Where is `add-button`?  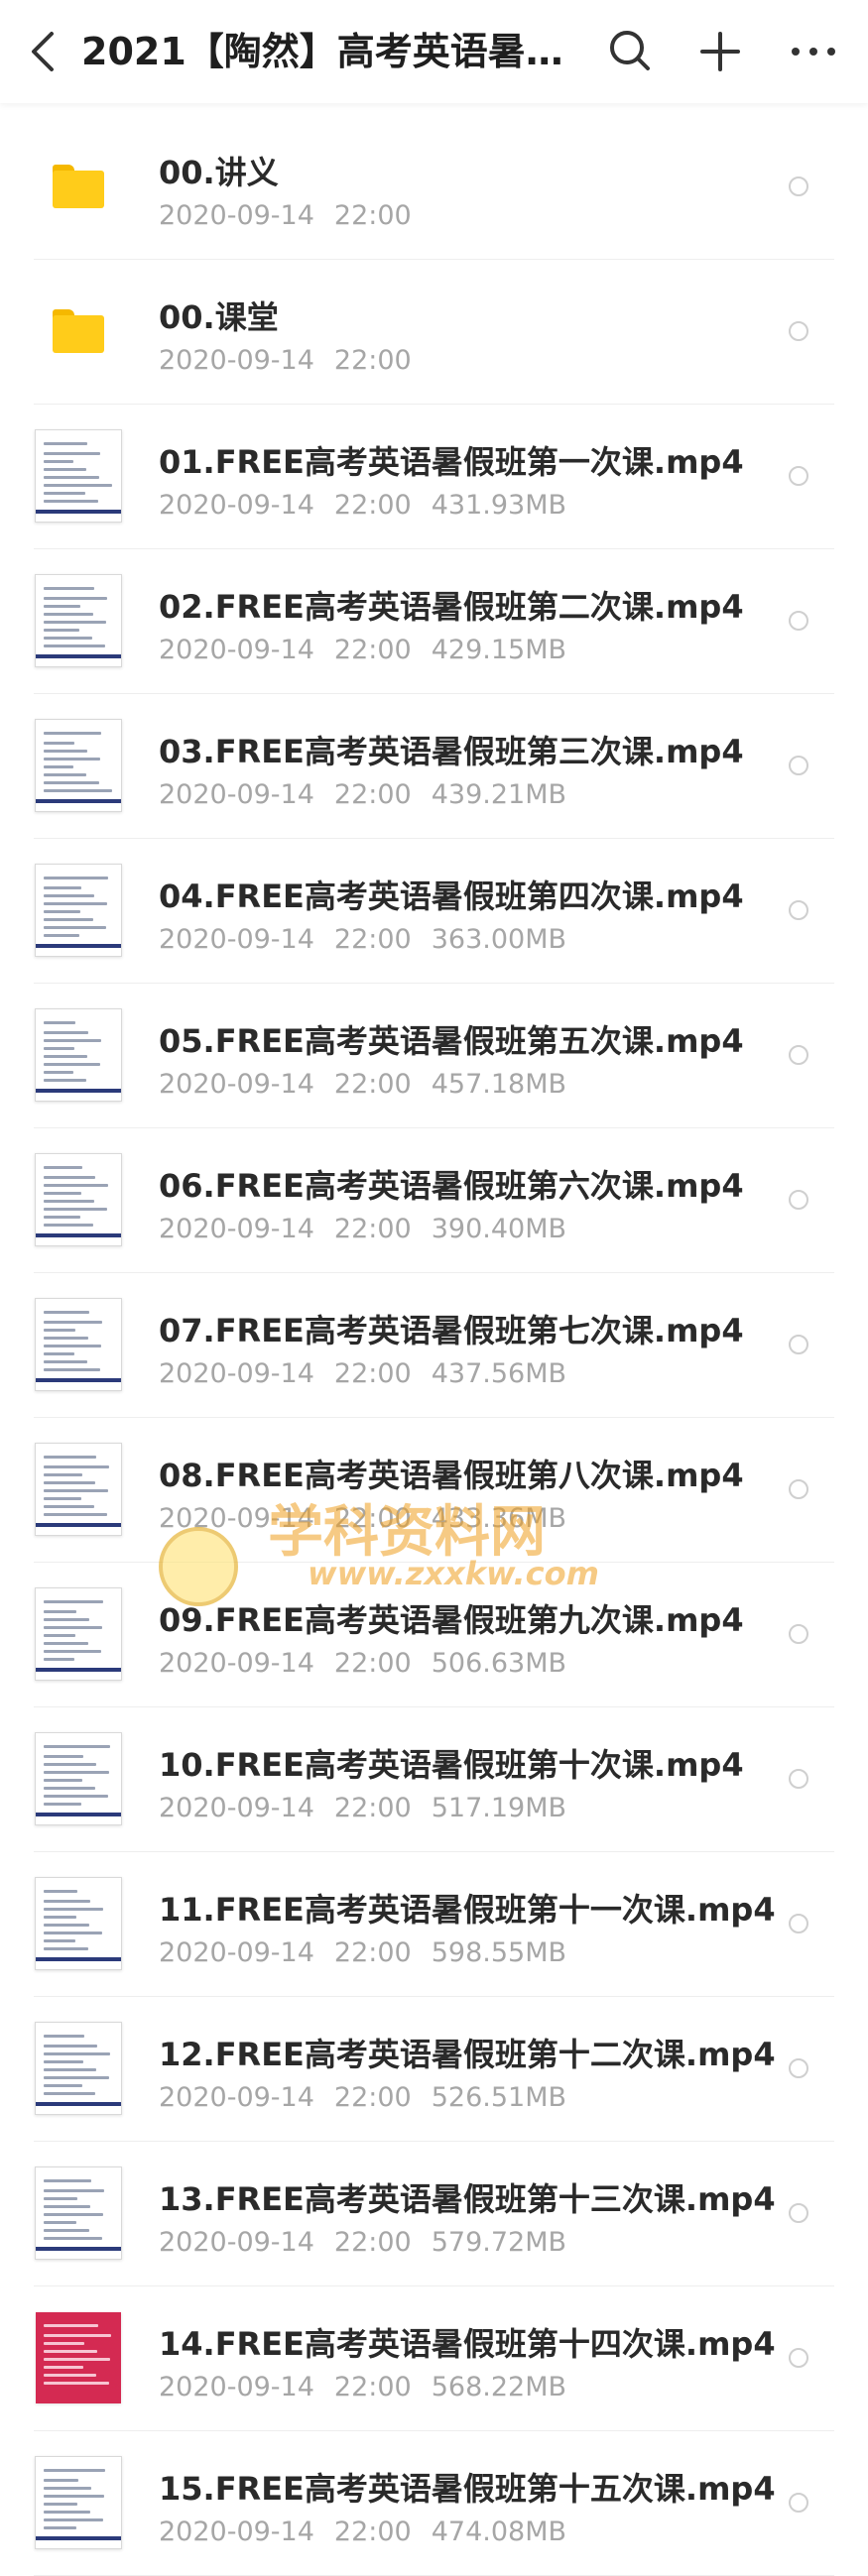
add-button is located at coordinates (720, 52).